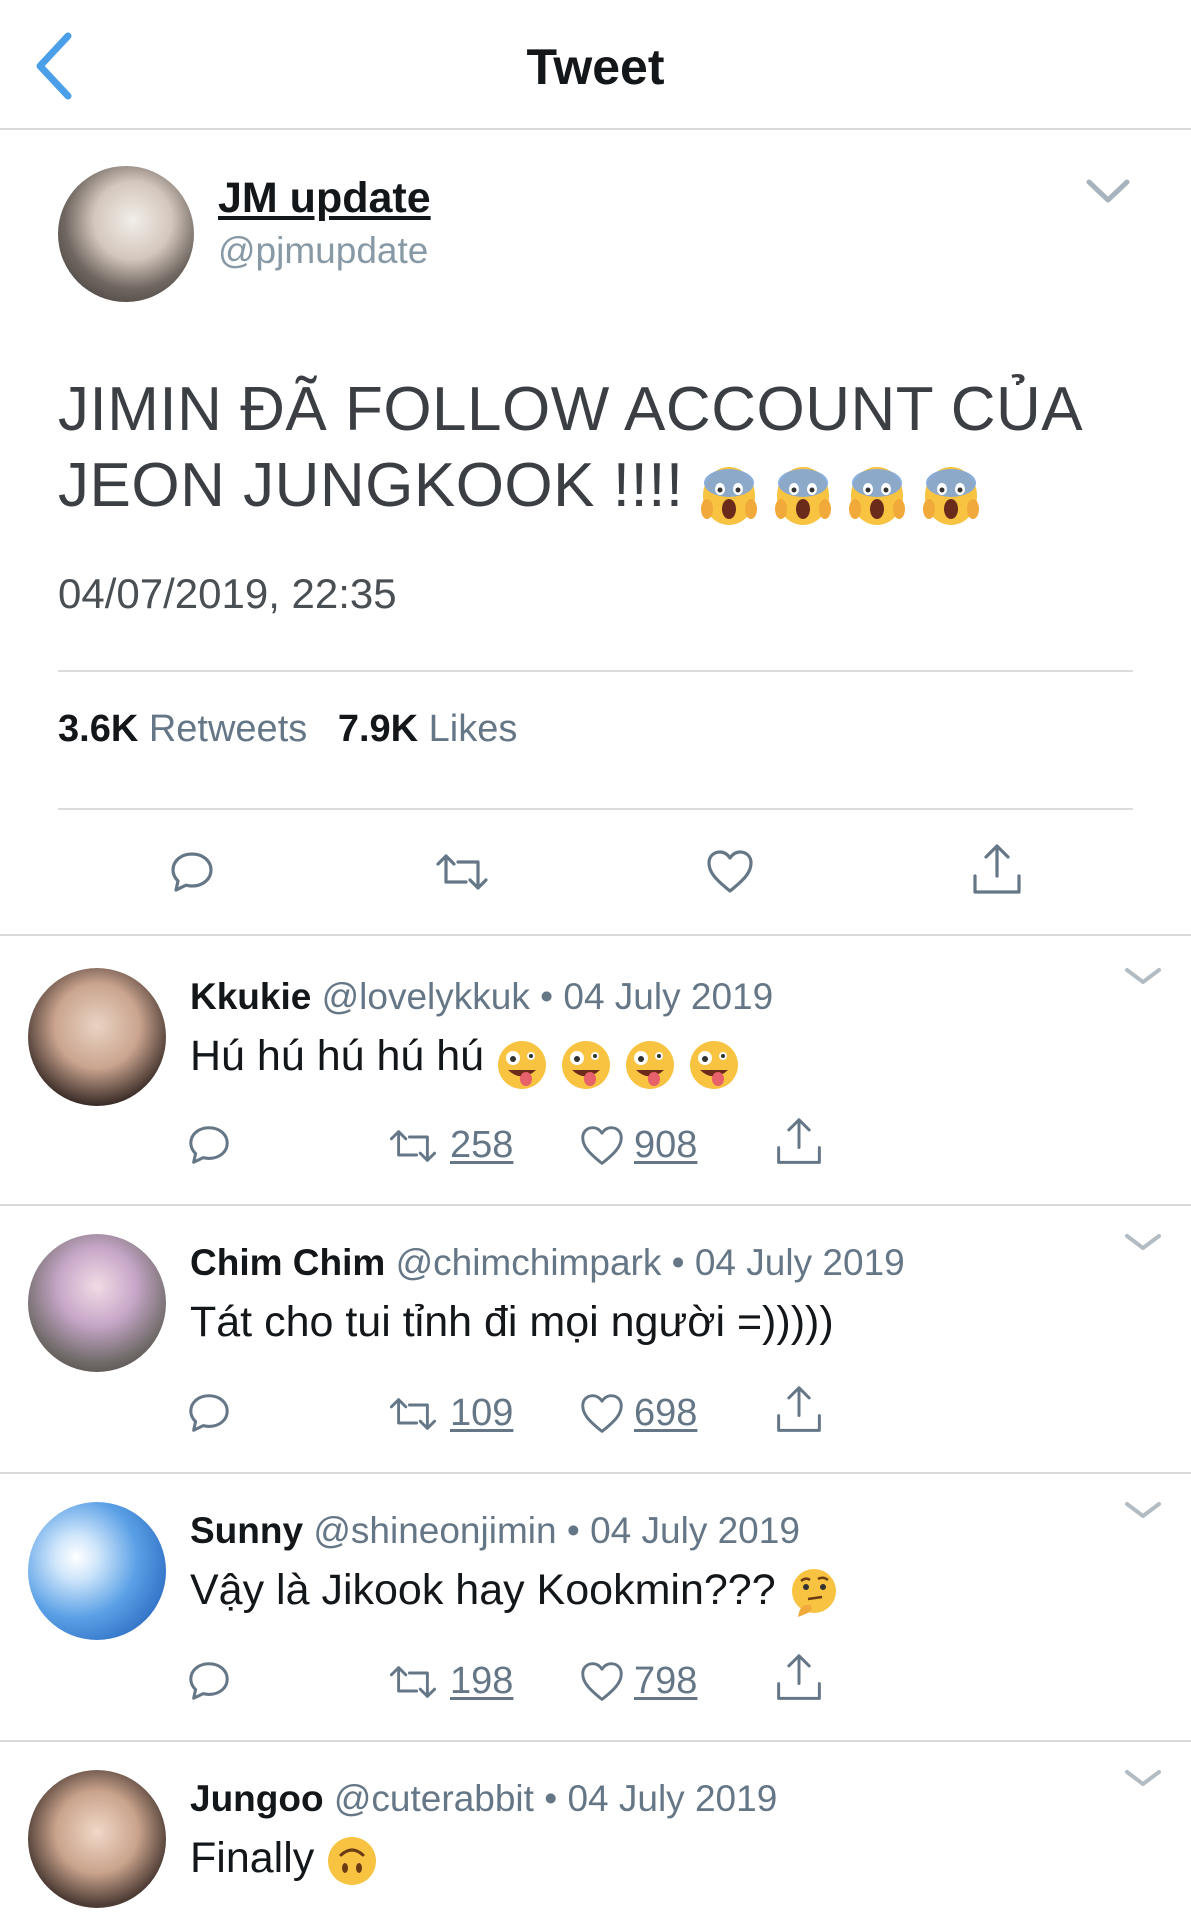 The height and width of the screenshot is (1920, 1191). I want to click on author-display-name: JM update, so click(324, 198).